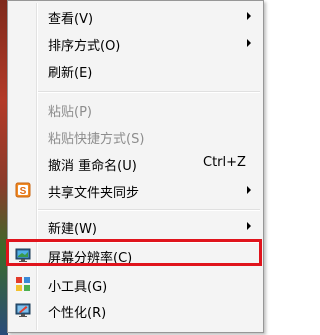  What do you see at coordinates (135, 70) in the screenshot?
I see `menu-item-refresh: 刷新(E)` at bounding box center [135, 70].